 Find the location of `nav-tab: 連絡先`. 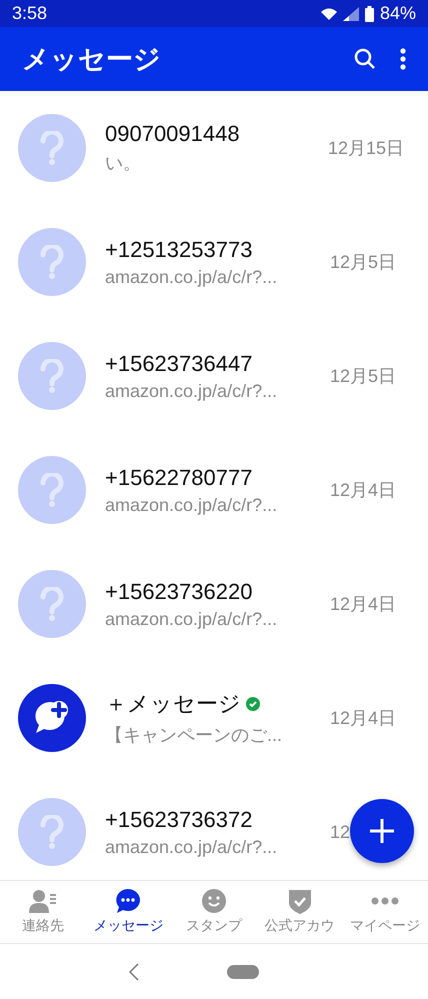

nav-tab: 連絡先 is located at coordinates (43, 912).